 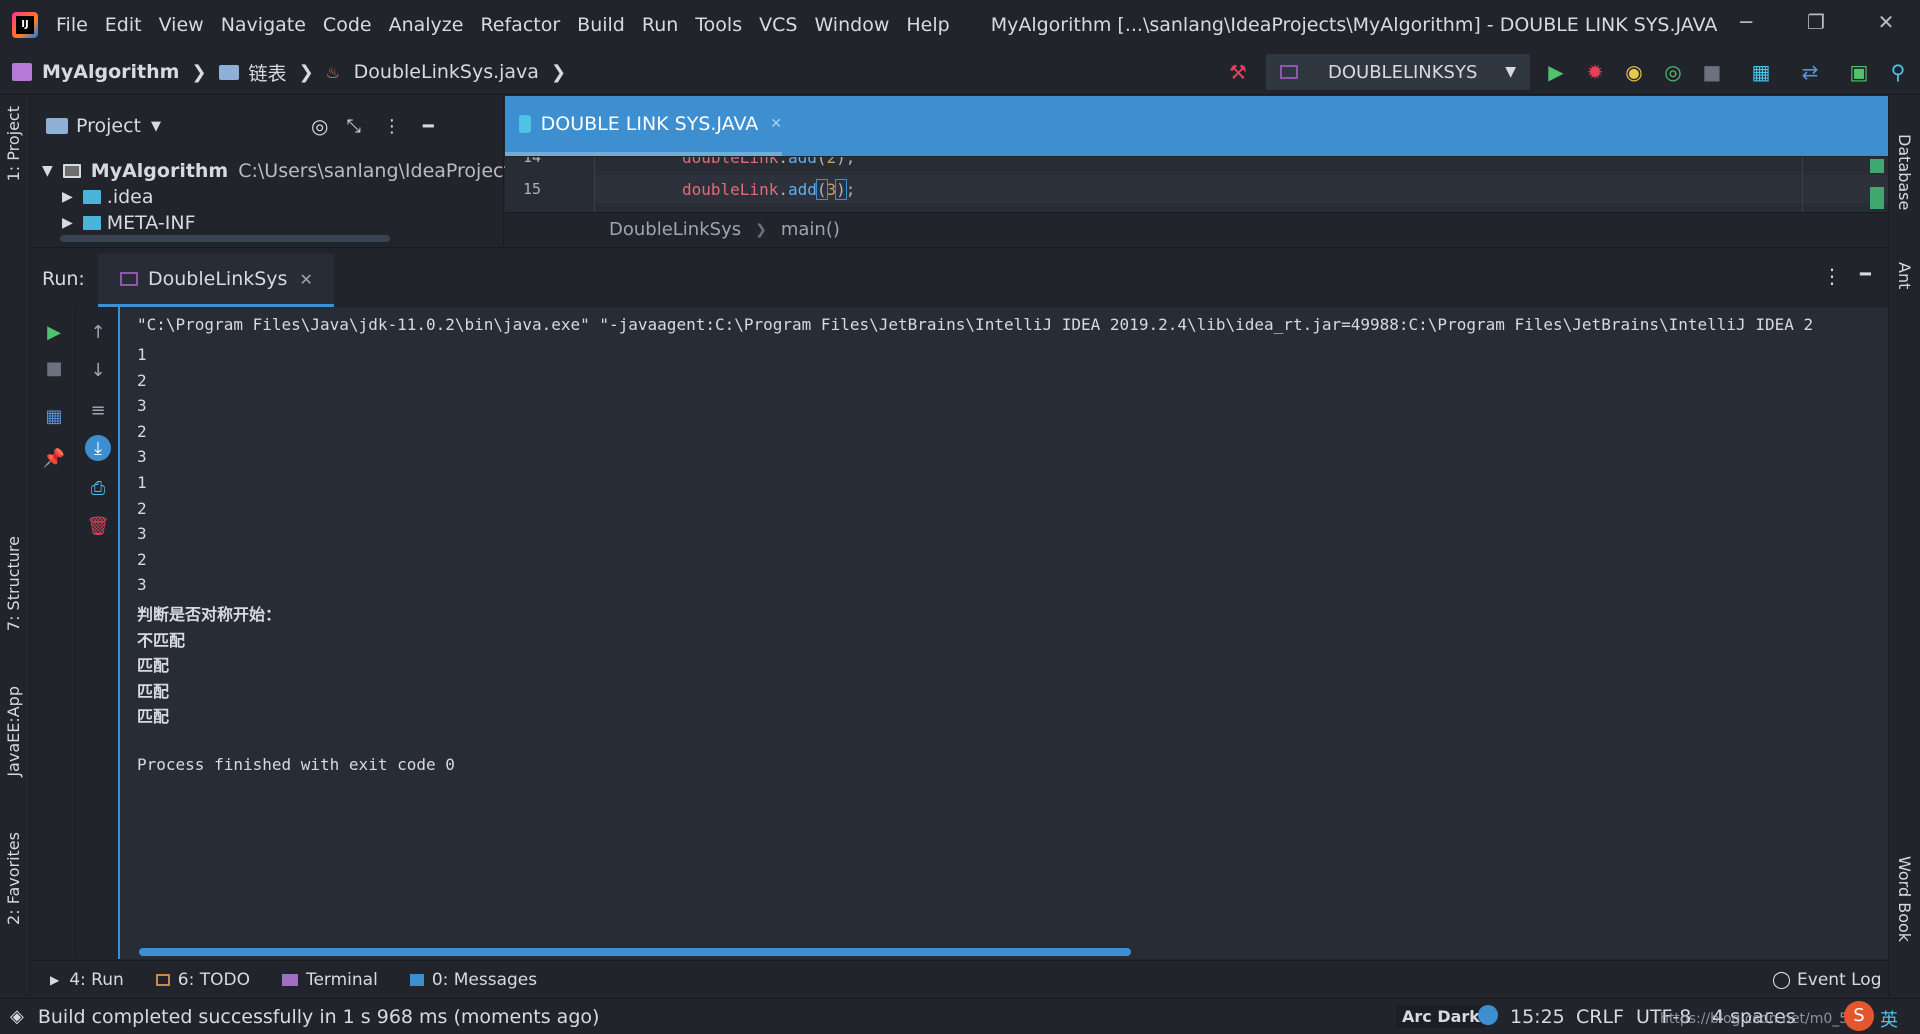 I want to click on search-icon: ⚲, so click(x=1898, y=72).